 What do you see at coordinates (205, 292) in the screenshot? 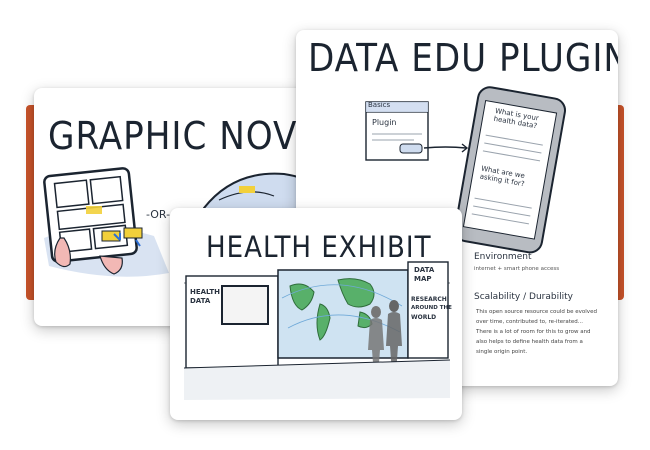
I see `left-panel-label-1: HEALTH` at bounding box center [205, 292].